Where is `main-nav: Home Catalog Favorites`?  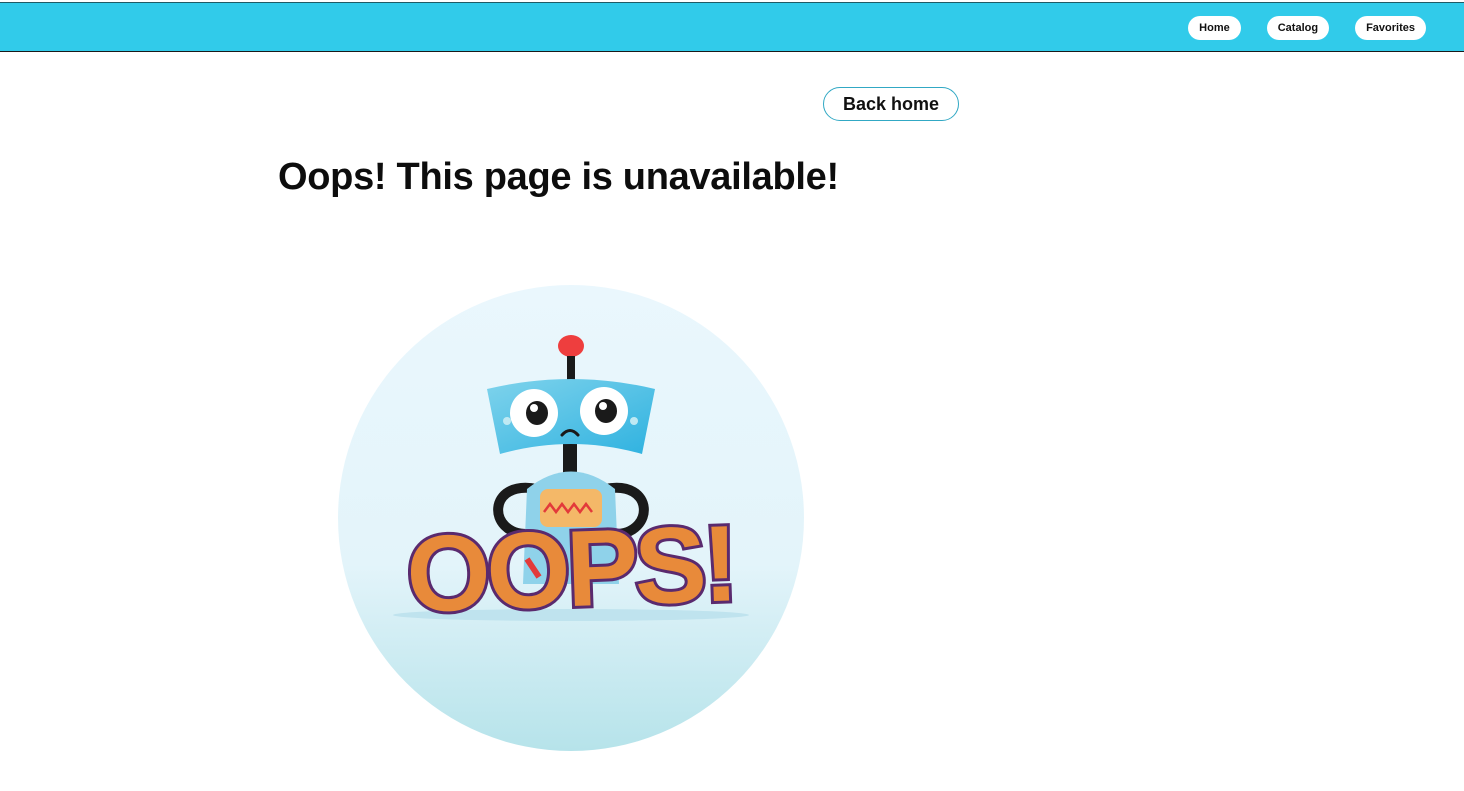
main-nav: Home Catalog Favorites is located at coordinates (1307, 28).